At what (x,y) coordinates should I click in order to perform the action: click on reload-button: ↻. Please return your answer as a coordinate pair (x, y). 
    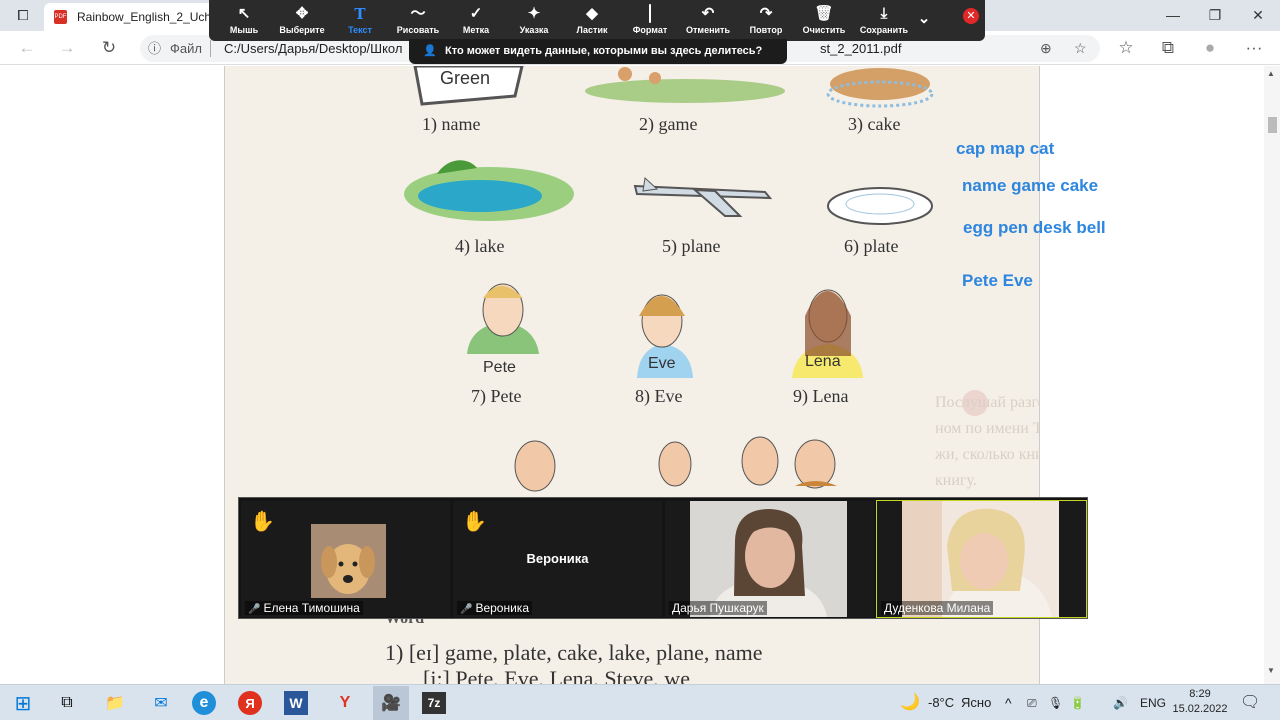
    Looking at the image, I should click on (109, 48).